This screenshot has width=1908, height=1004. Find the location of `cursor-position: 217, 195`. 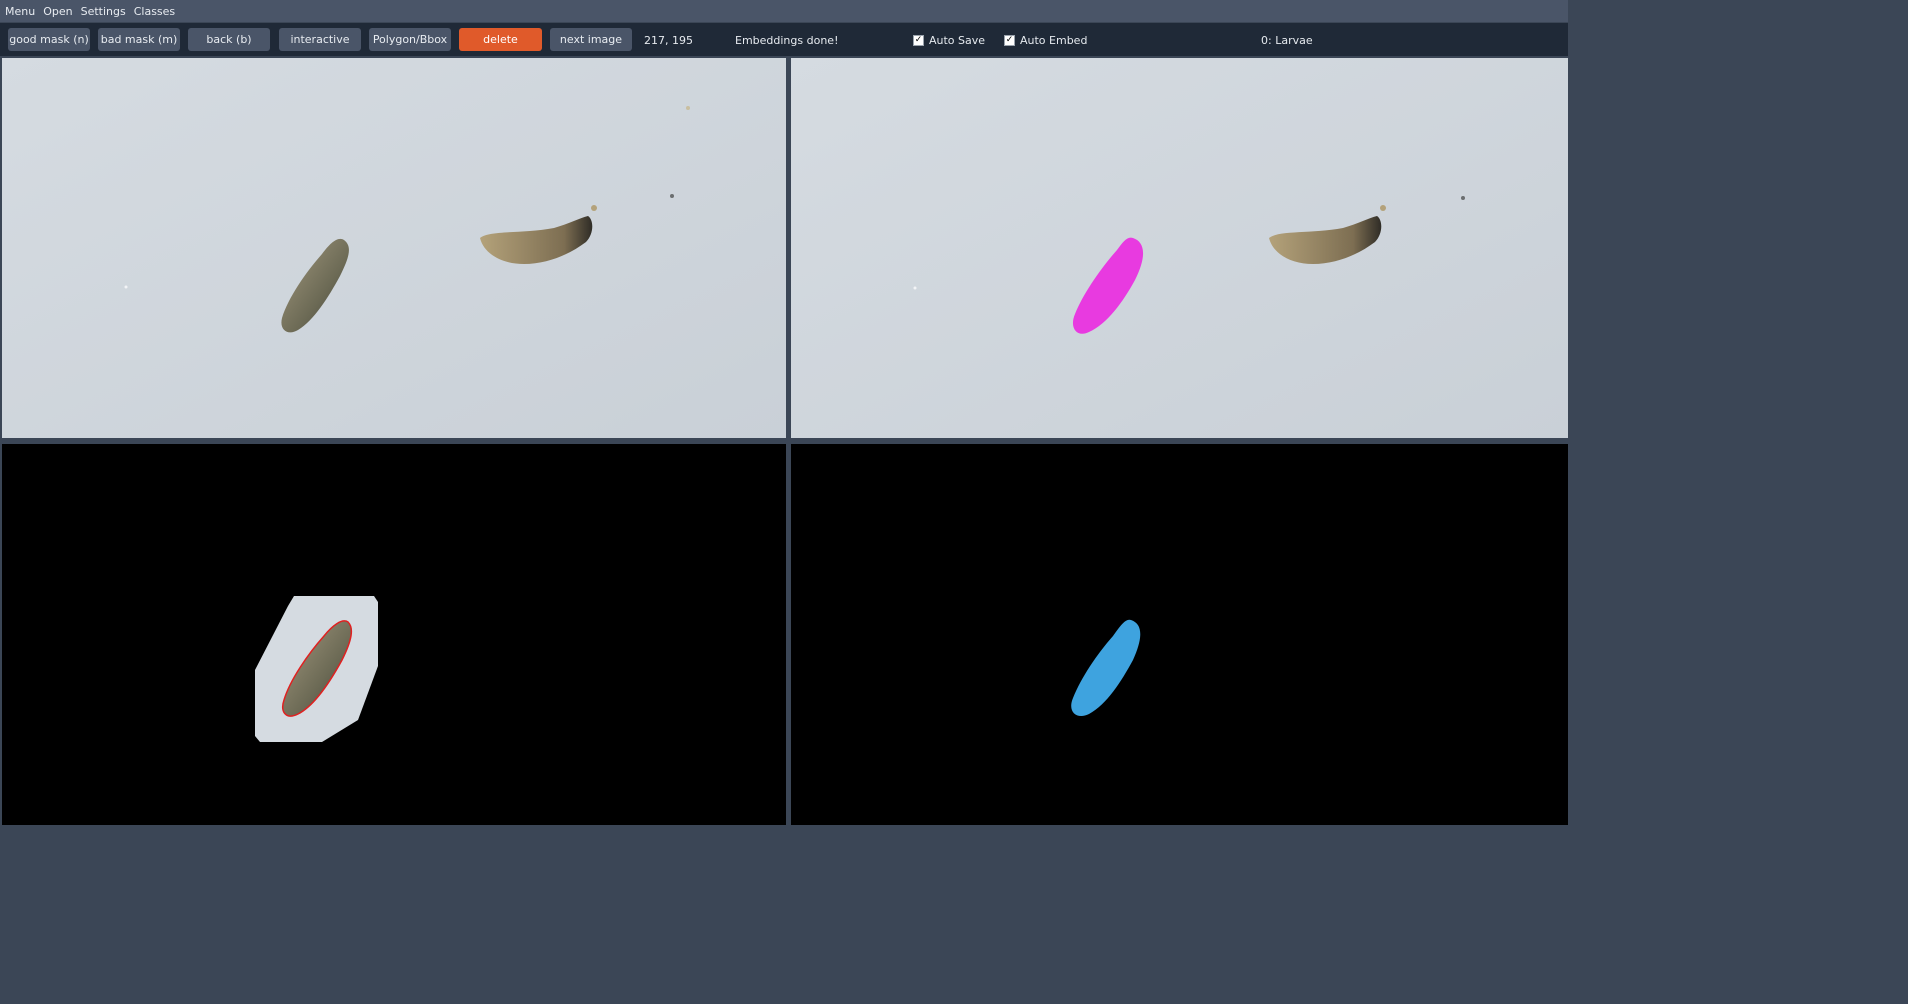

cursor-position: 217, 195 is located at coordinates (668, 40).